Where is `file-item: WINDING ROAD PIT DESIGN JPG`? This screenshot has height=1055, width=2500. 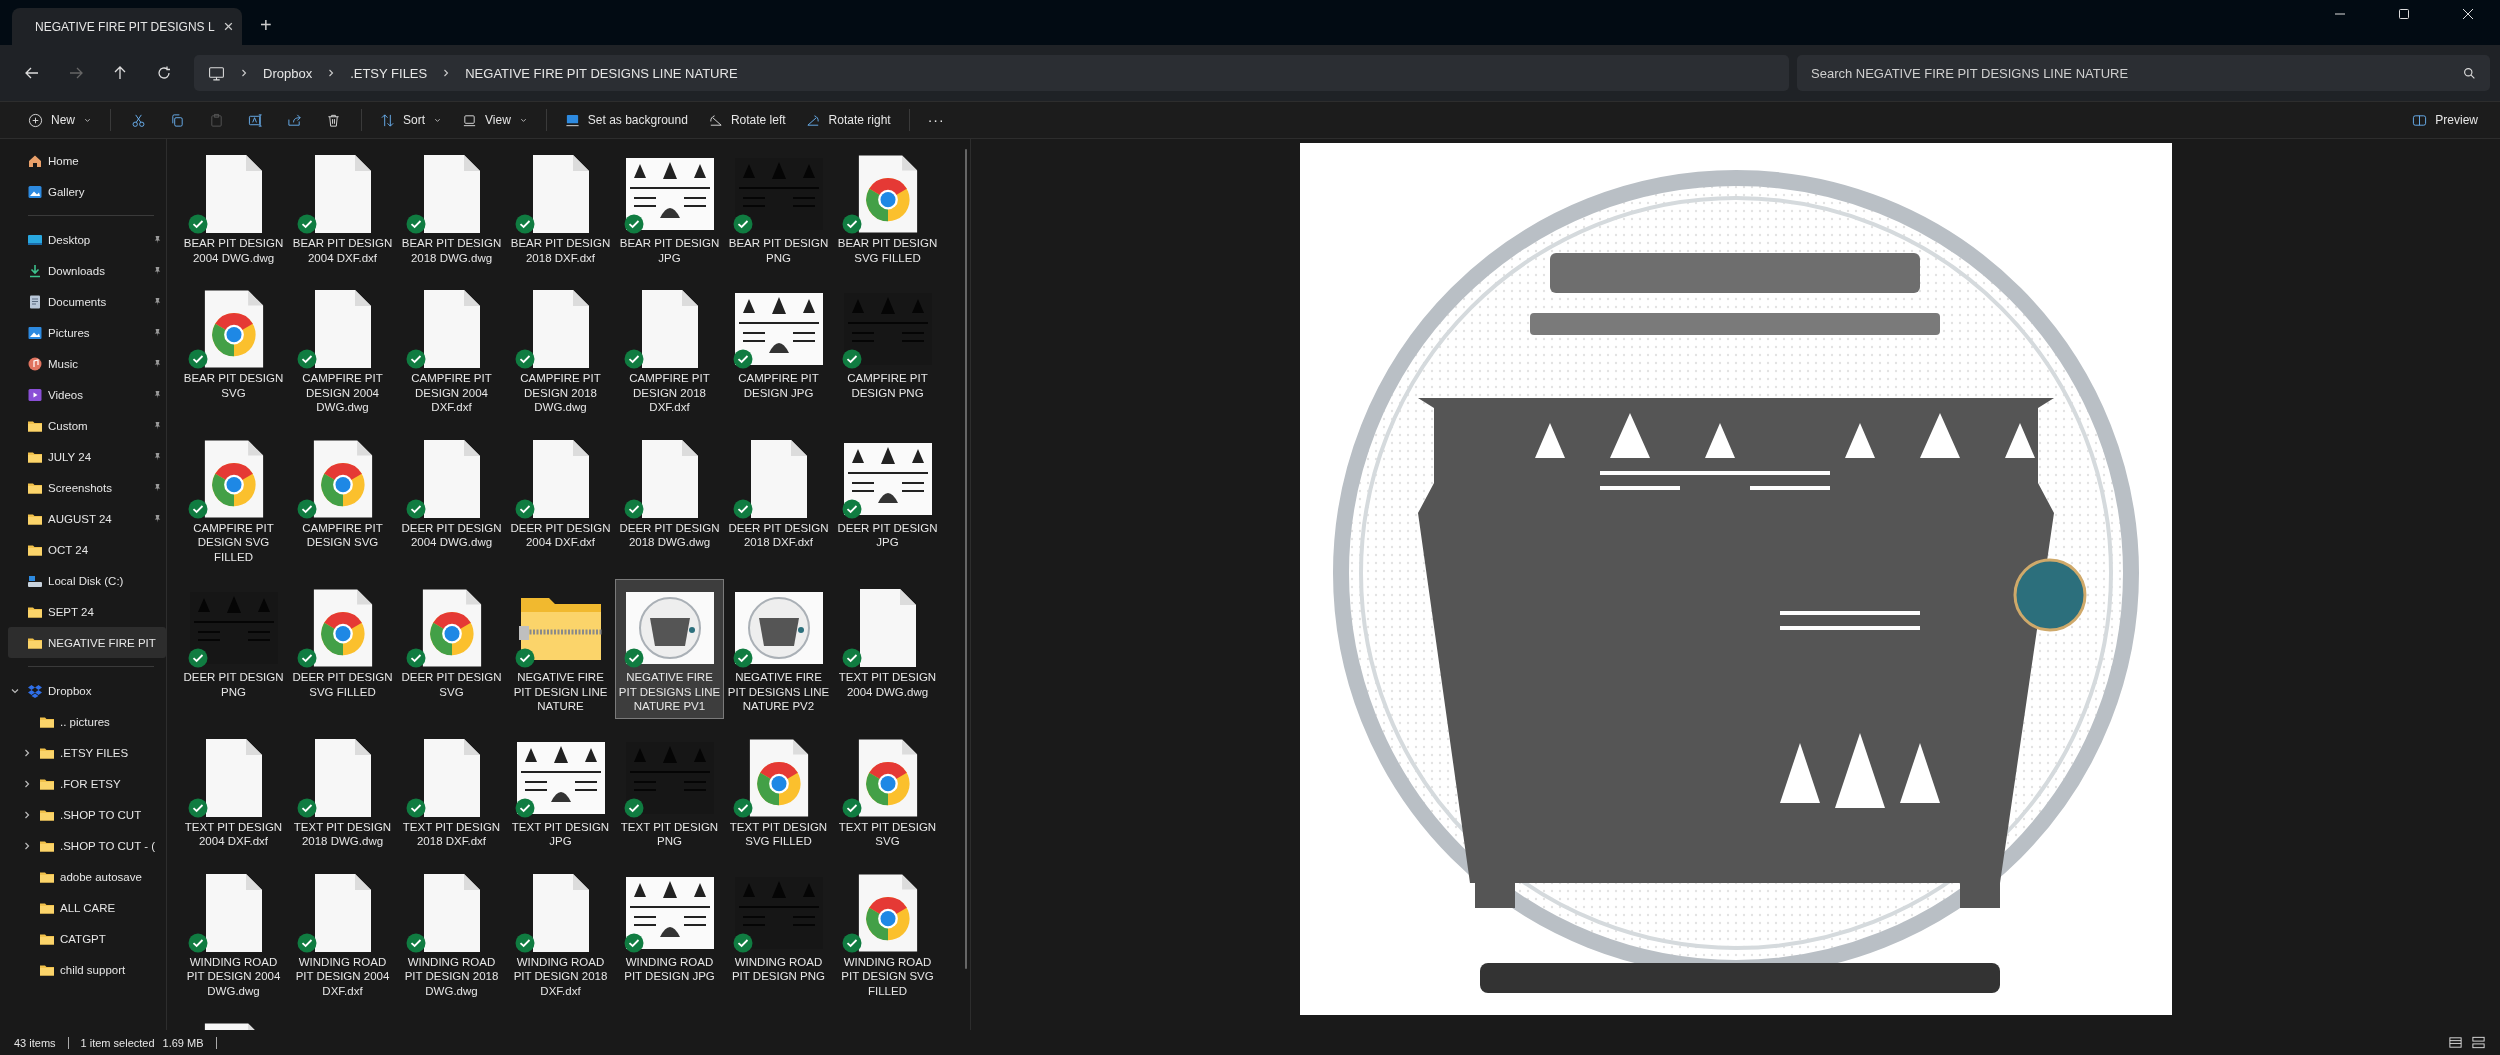
file-item: WINDING ROAD PIT DESIGN JPG is located at coordinates (669, 933).